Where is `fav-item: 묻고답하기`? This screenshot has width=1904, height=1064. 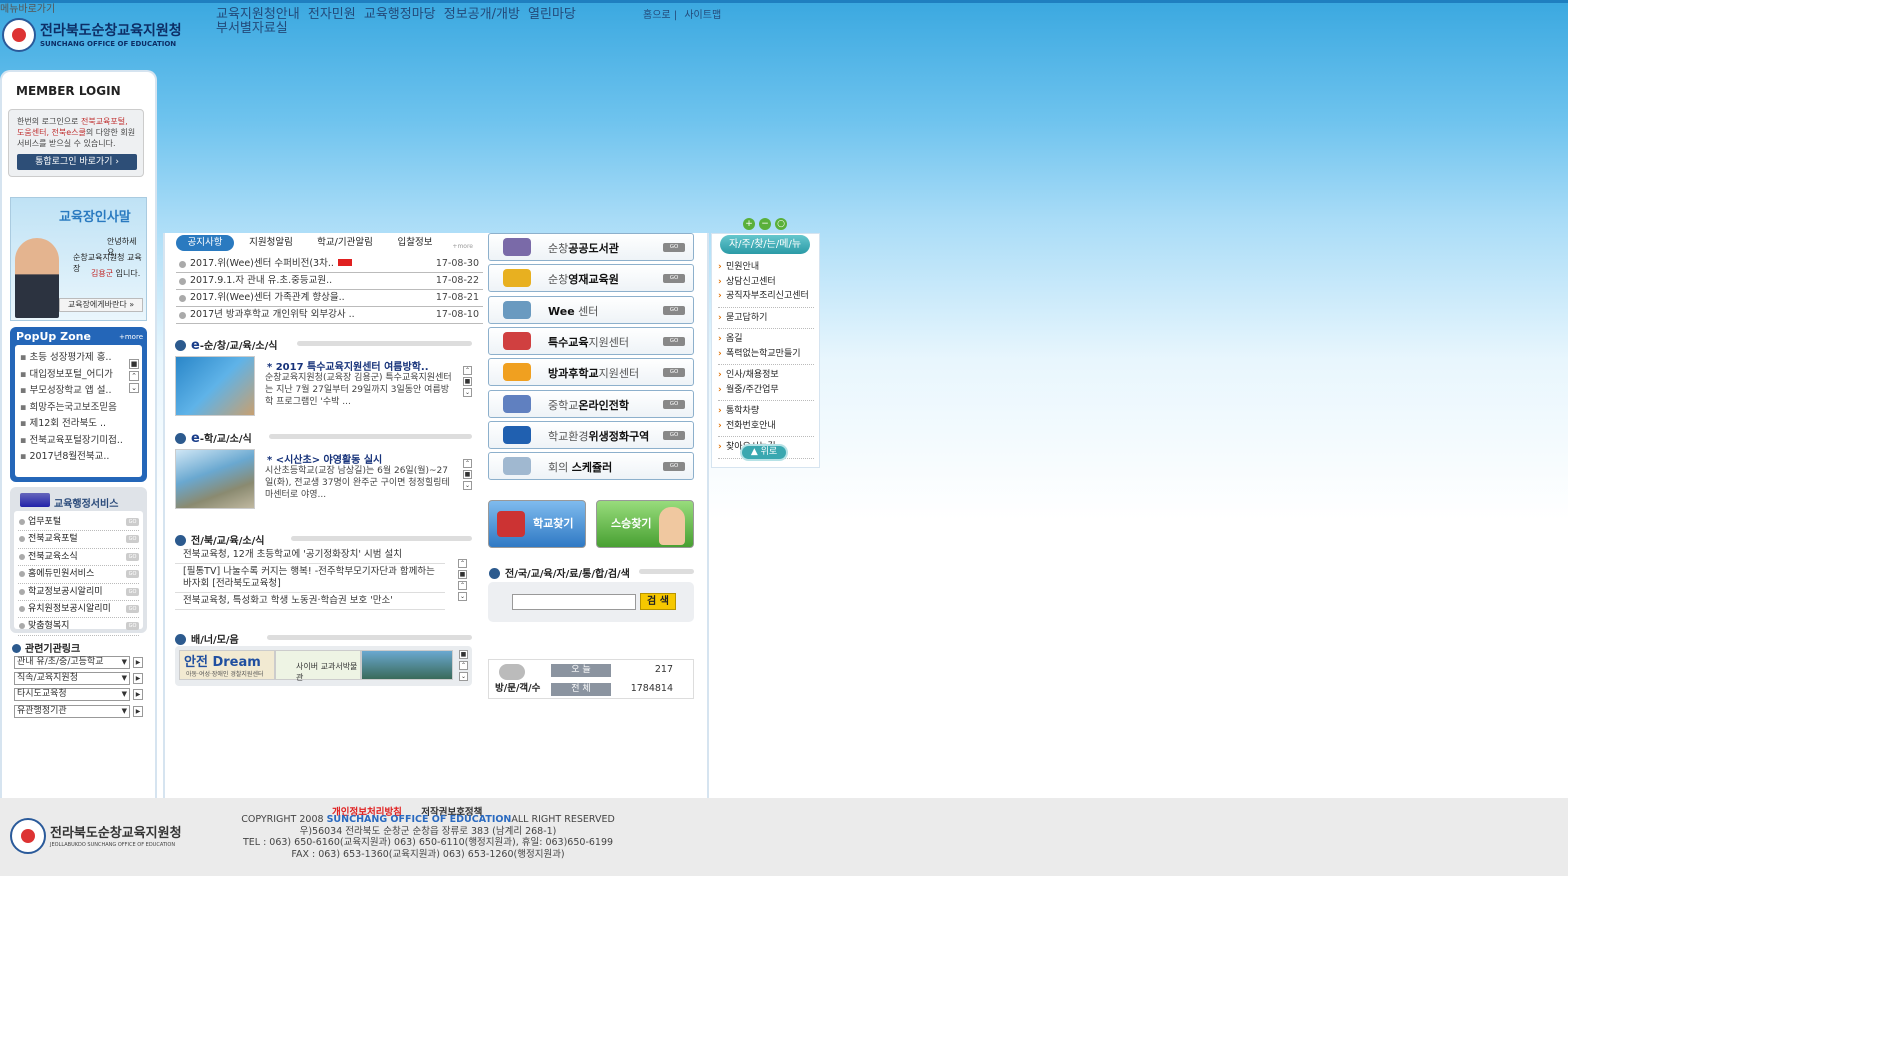
fav-item: 묻고답하기 is located at coordinates (766, 320).